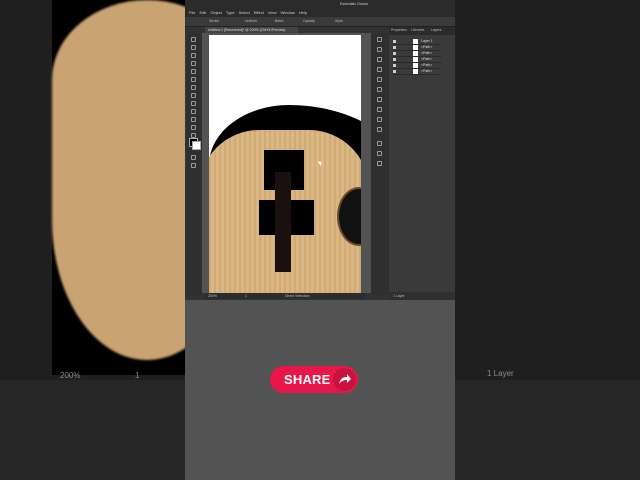  What do you see at coordinates (279, 21) in the screenshot?
I see `control-basic: Basic` at bounding box center [279, 21].